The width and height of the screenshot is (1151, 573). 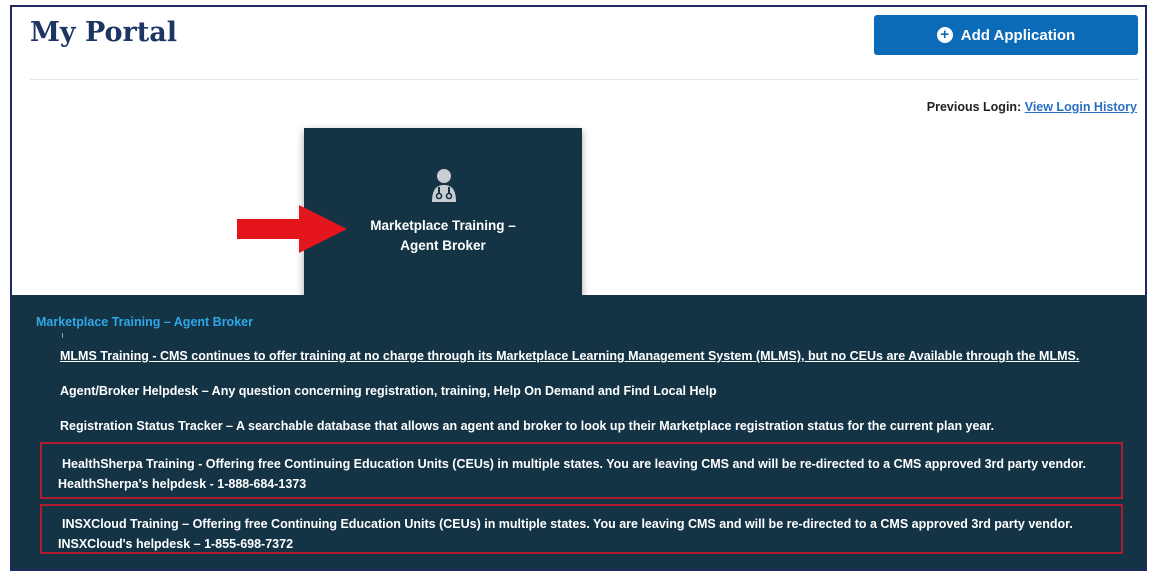 I want to click on insxcloud-helpdesk: INSXCloud's helpdesk – 1-855-698-7372, so click(x=176, y=544).